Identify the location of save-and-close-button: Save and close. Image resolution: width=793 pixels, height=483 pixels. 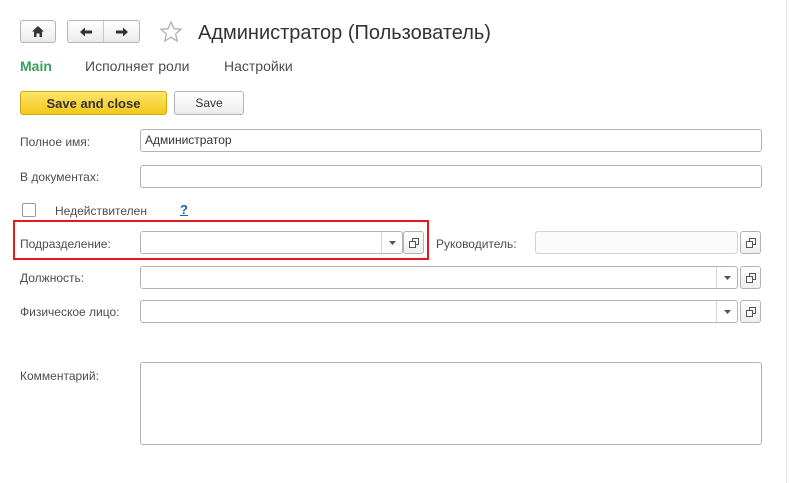
(93, 103).